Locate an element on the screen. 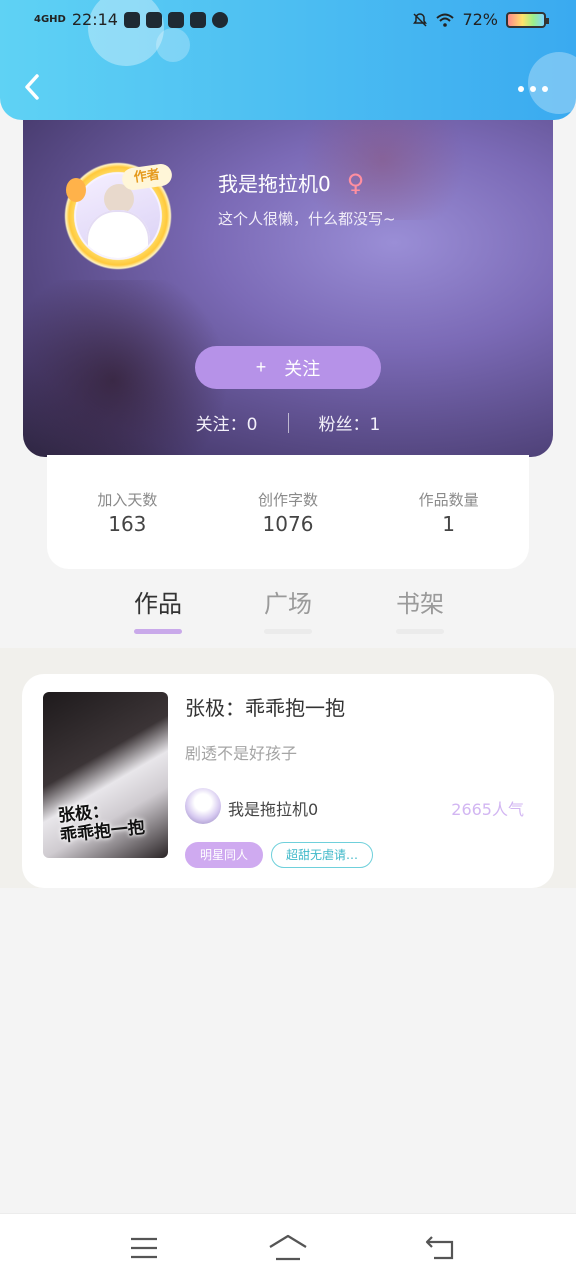  divider is located at coordinates (288, 422).